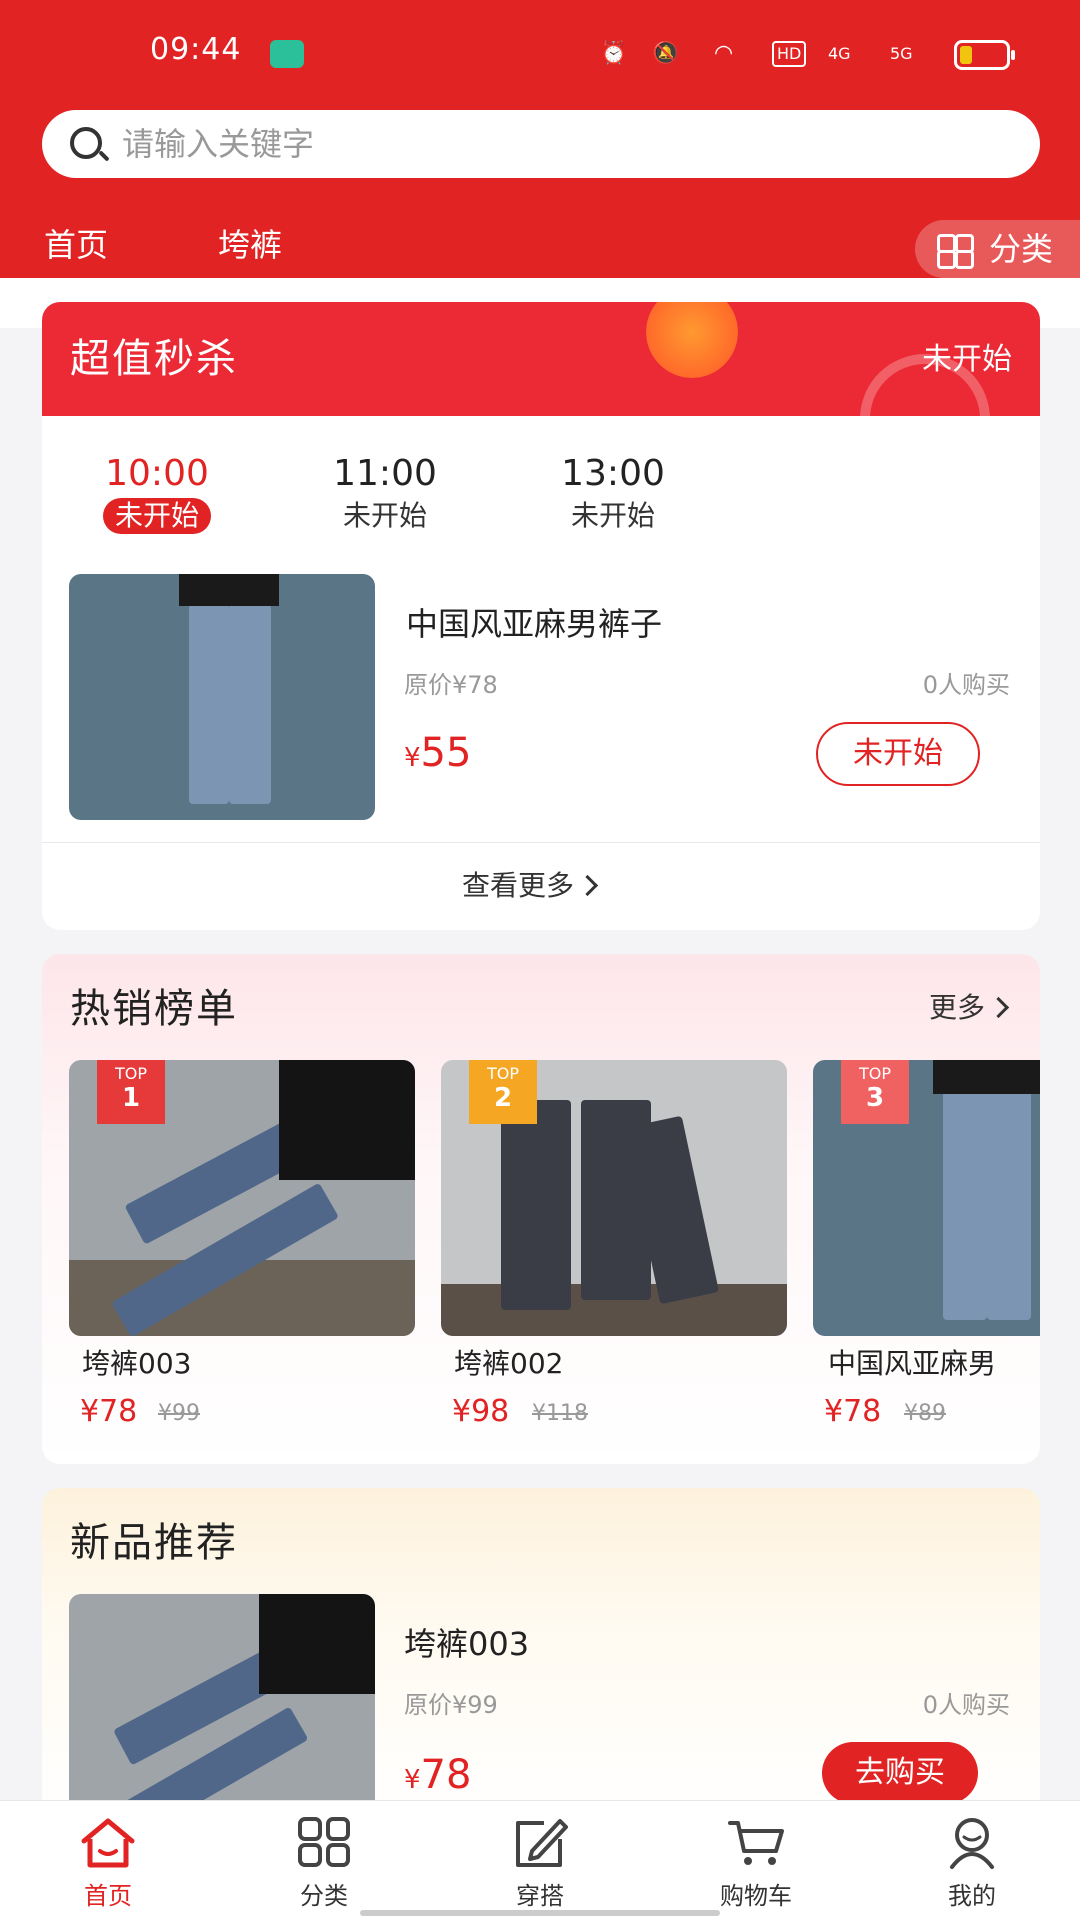 This screenshot has width=1080, height=1921. What do you see at coordinates (900, 1773) in the screenshot?
I see `buy-button: 去购买` at bounding box center [900, 1773].